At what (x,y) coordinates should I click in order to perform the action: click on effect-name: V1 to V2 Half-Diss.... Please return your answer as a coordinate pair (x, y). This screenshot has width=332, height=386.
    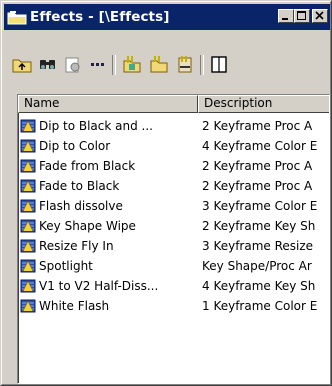
    Looking at the image, I should click on (99, 286).